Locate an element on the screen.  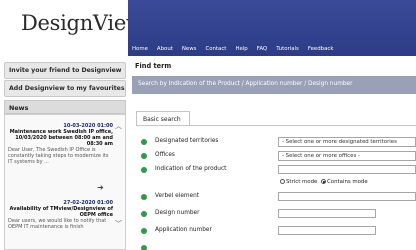
nav-feedback: Feedback is located at coordinates (321, 49).